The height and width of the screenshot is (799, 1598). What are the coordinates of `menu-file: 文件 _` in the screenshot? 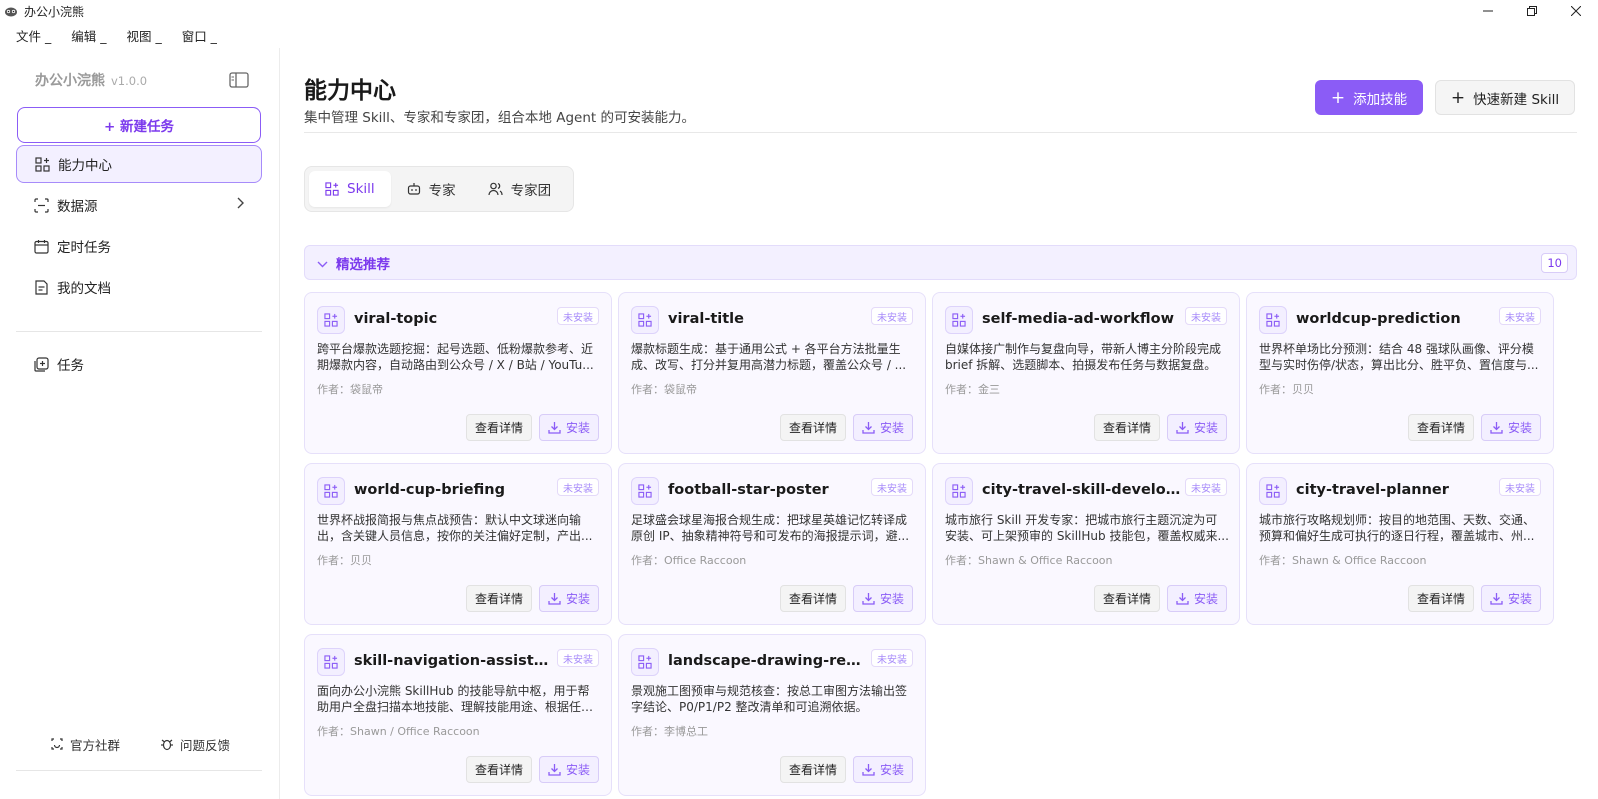 It's located at (33, 35).